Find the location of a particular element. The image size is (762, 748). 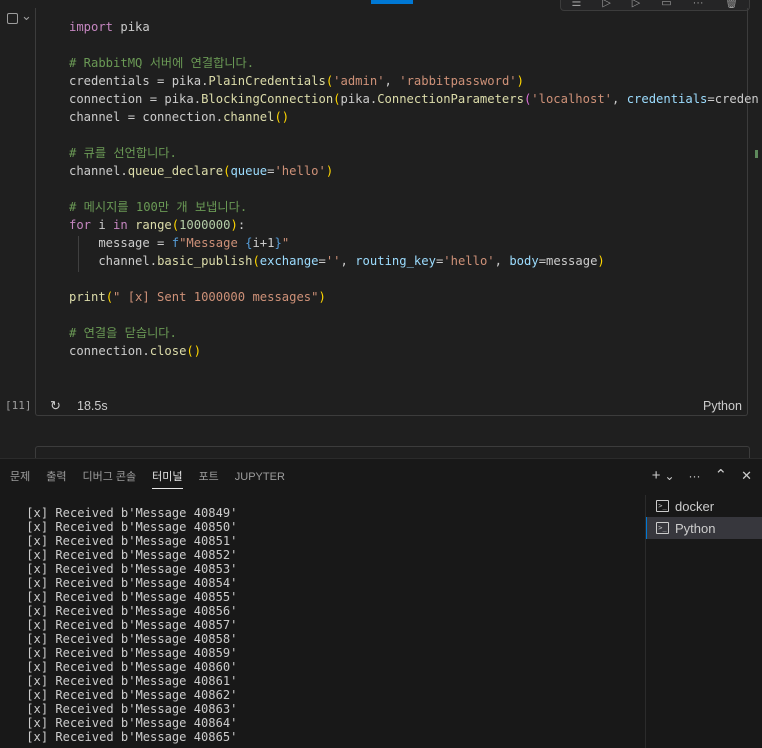

code-line: # 메시지를 100만 개 보냅니다. is located at coordinates (158, 207).